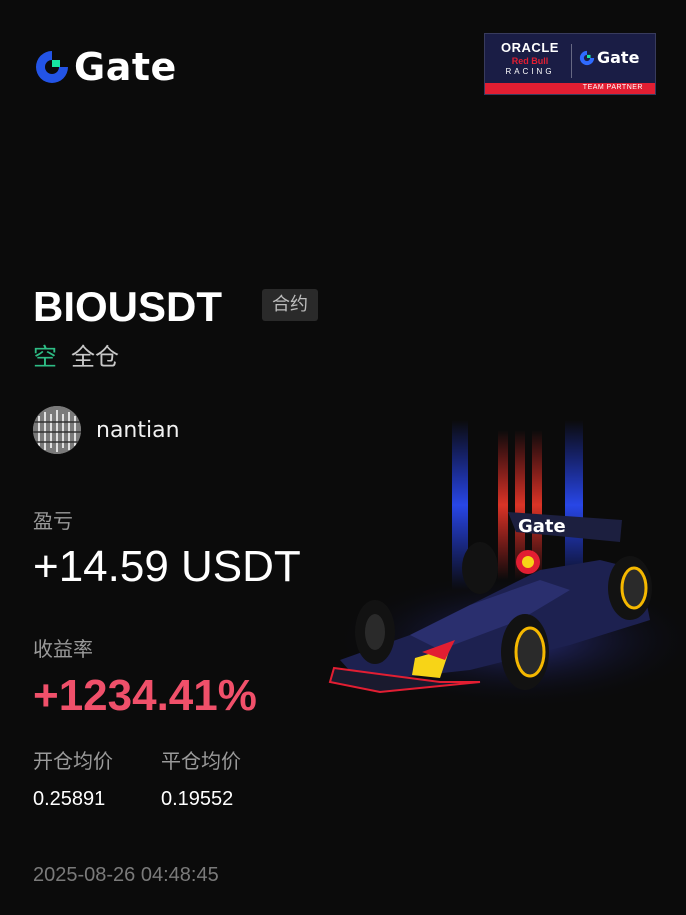 The image size is (686, 915). What do you see at coordinates (45, 357) in the screenshot?
I see `position-direction: 空` at bounding box center [45, 357].